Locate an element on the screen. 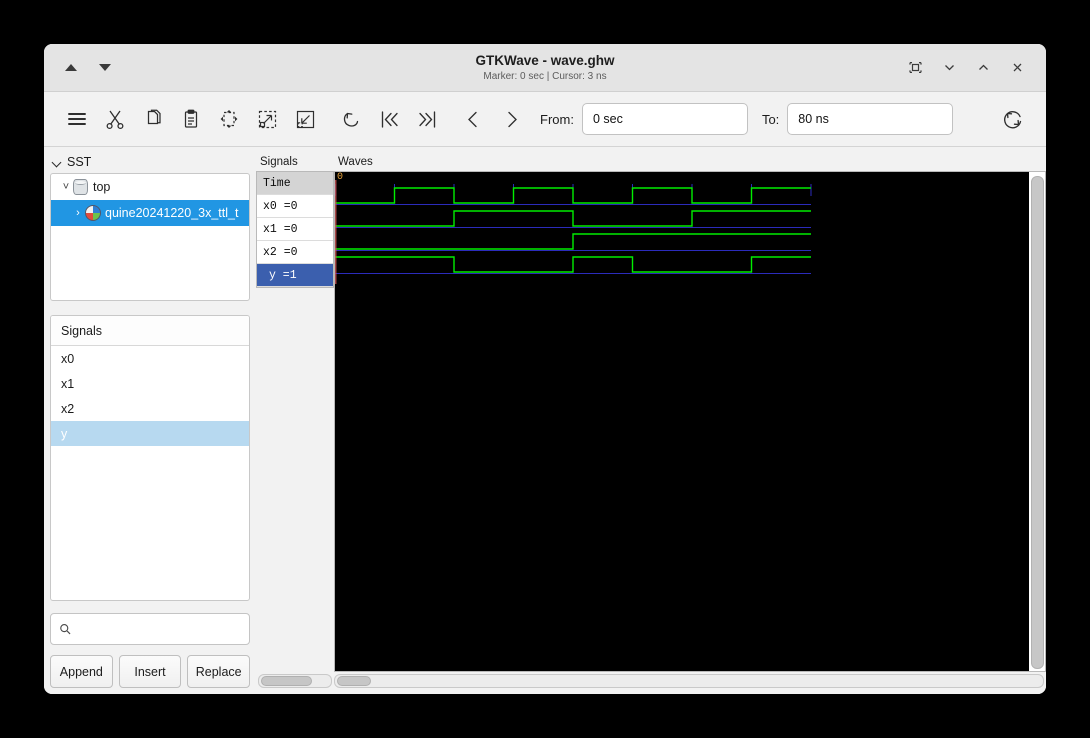 The image size is (1090, 738). signal-name: x2 is located at coordinates (68, 408).